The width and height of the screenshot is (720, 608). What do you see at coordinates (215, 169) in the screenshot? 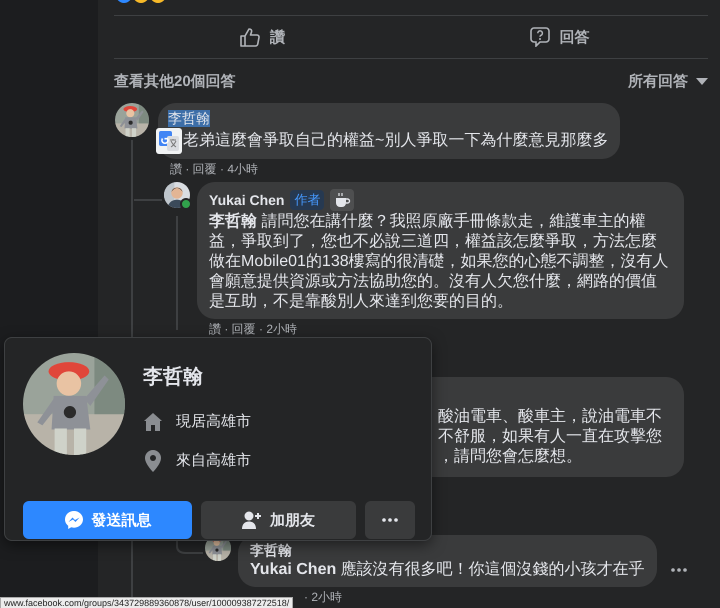
I see `comment-meta: 讚 · 回覆 · 4小時` at bounding box center [215, 169].